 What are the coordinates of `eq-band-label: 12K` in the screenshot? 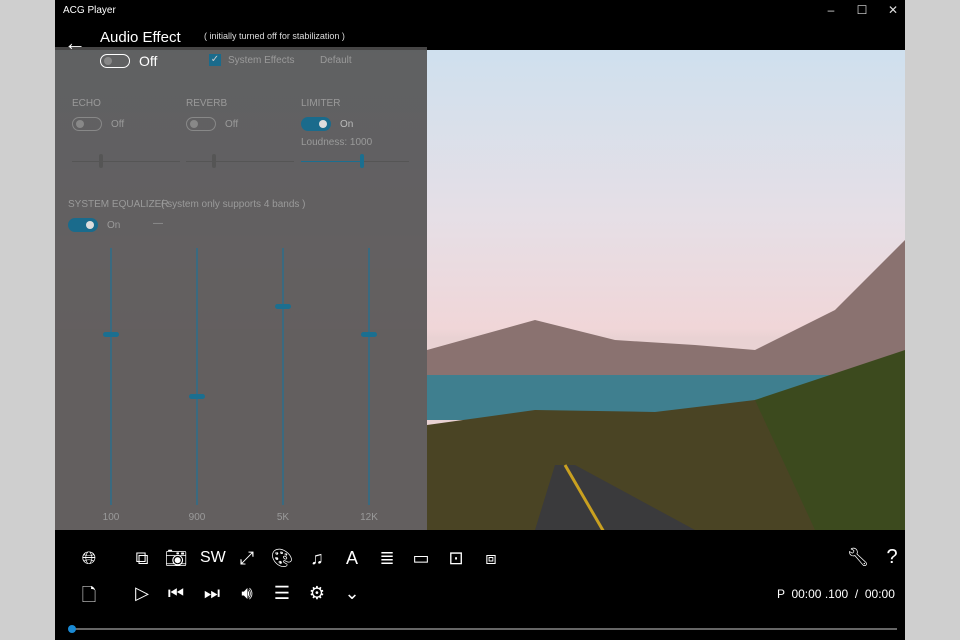 It's located at (369, 517).